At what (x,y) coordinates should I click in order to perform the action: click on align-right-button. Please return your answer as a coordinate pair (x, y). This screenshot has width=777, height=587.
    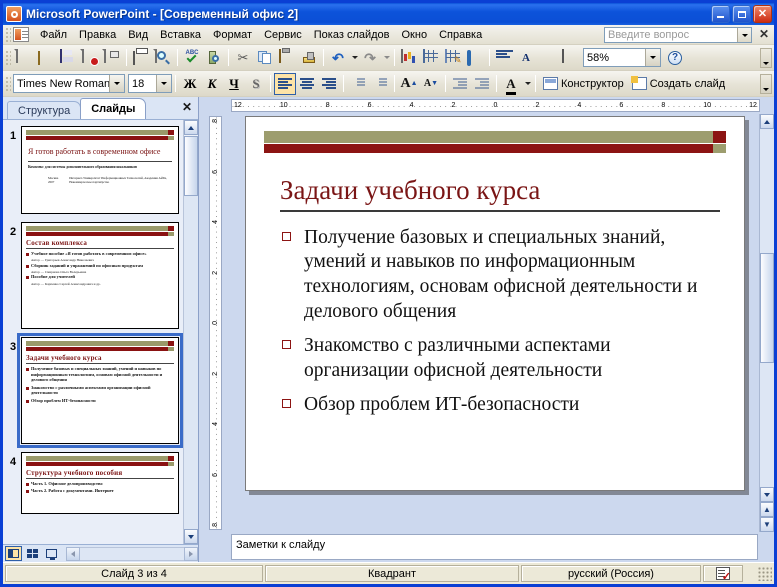
    Looking at the image, I should click on (329, 84).